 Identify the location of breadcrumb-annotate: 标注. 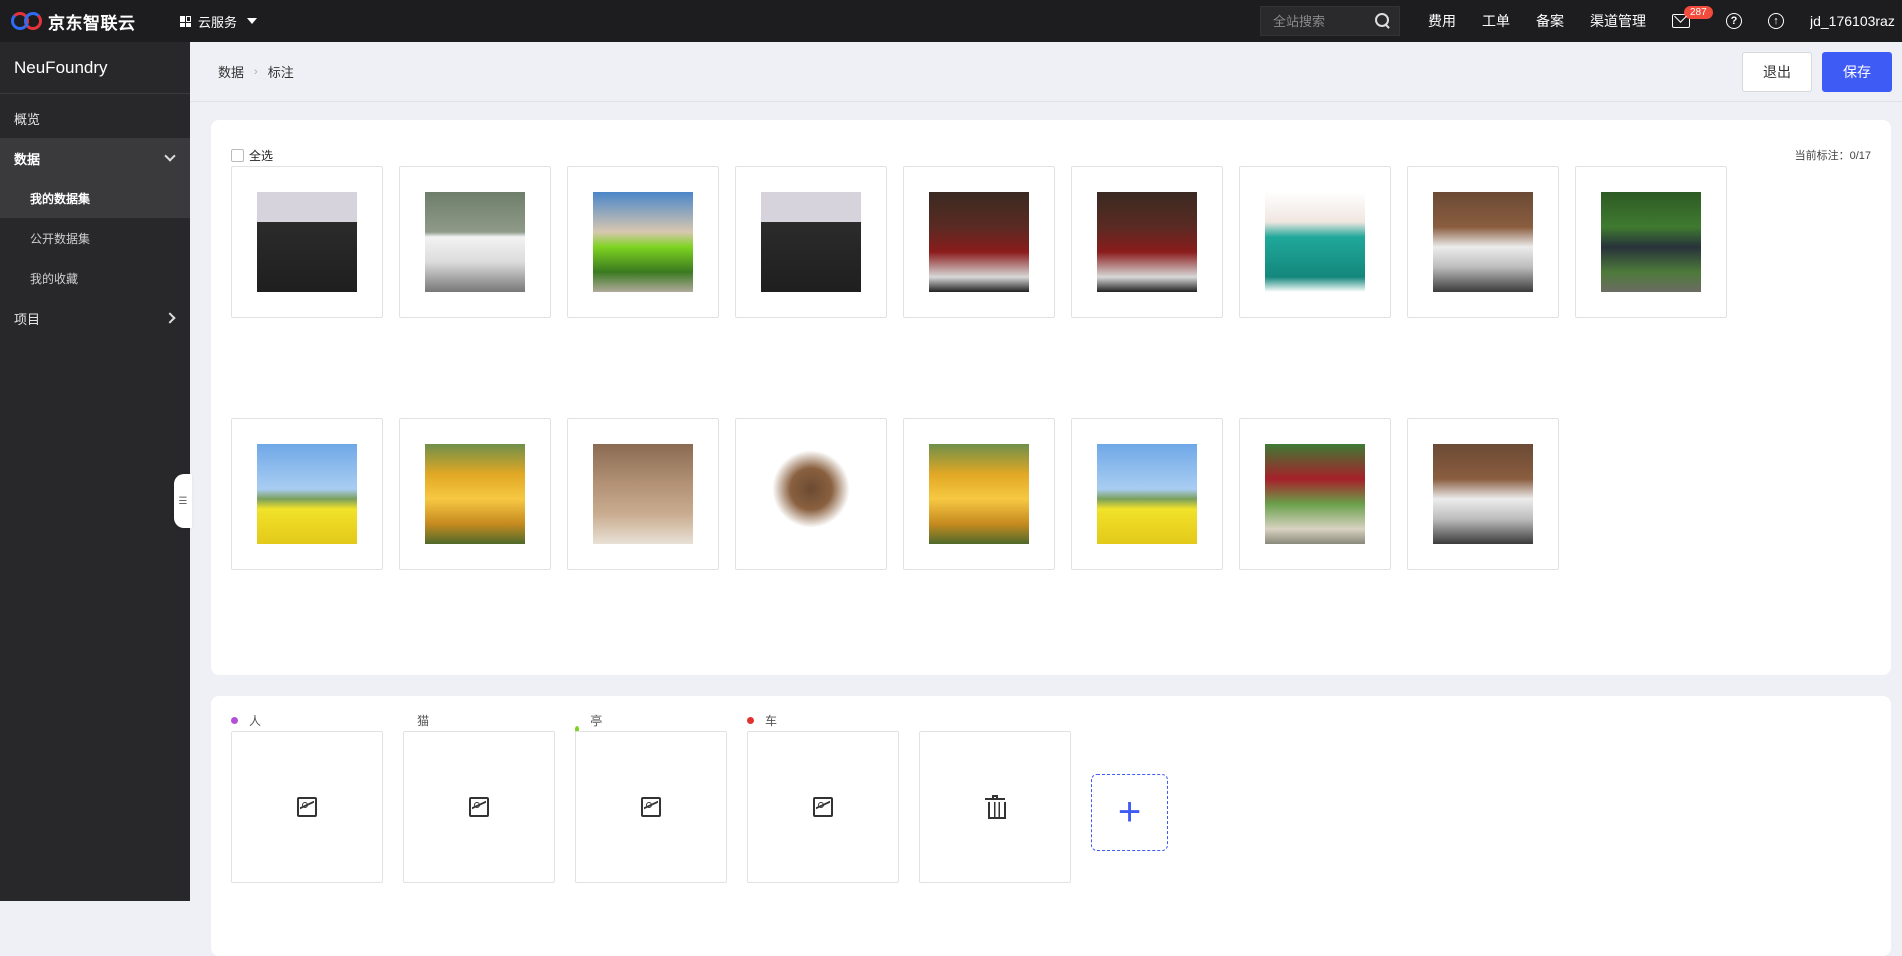
(280, 72).